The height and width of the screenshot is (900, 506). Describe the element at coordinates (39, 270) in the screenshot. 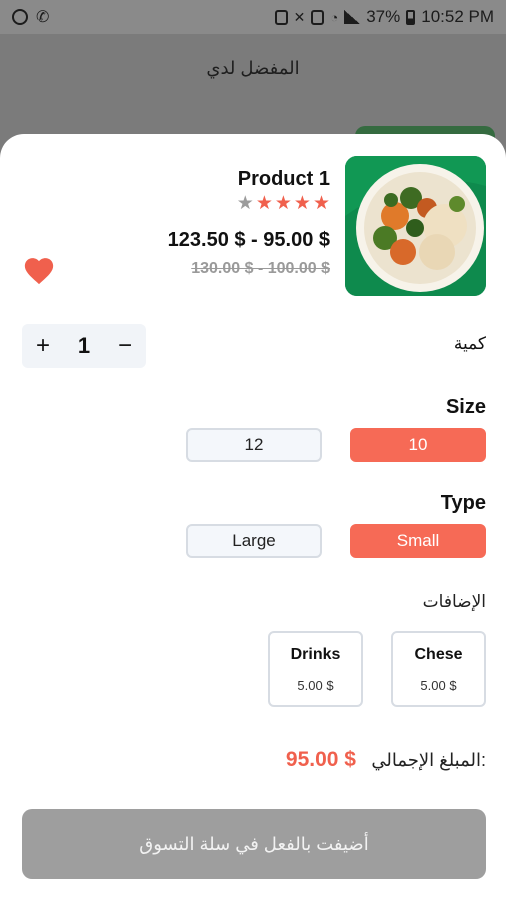

I see `heart-icon` at that location.